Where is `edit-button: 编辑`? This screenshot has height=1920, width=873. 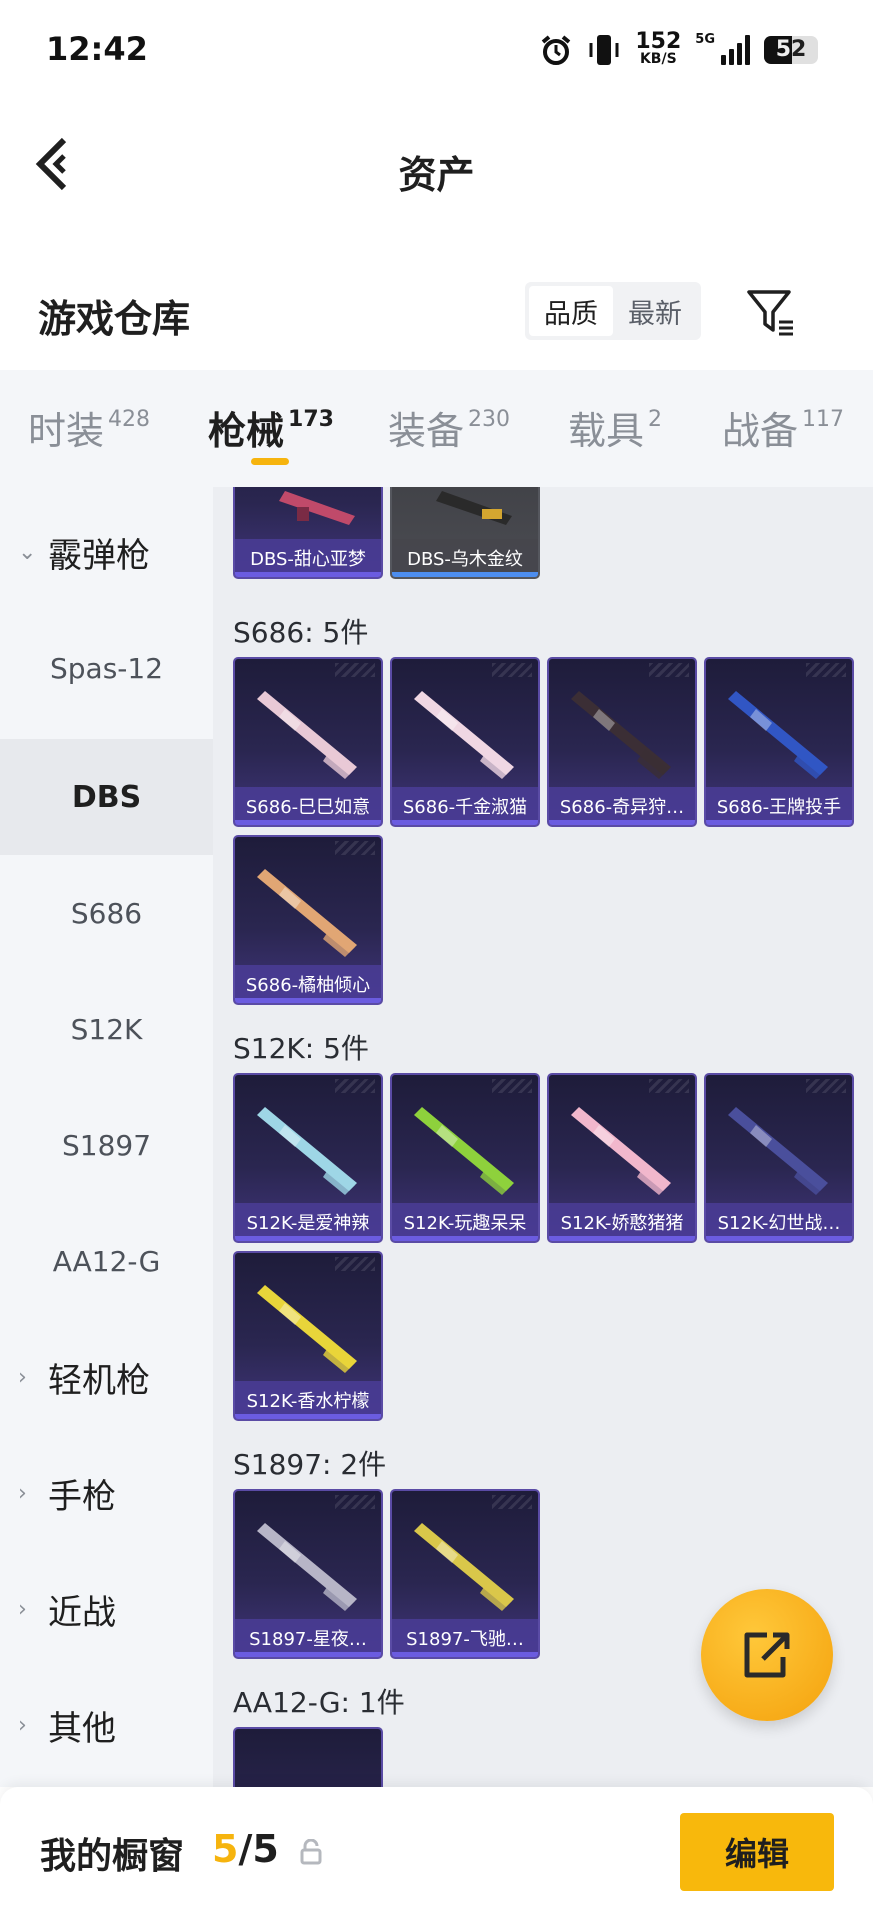 edit-button: 编辑 is located at coordinates (757, 1852).